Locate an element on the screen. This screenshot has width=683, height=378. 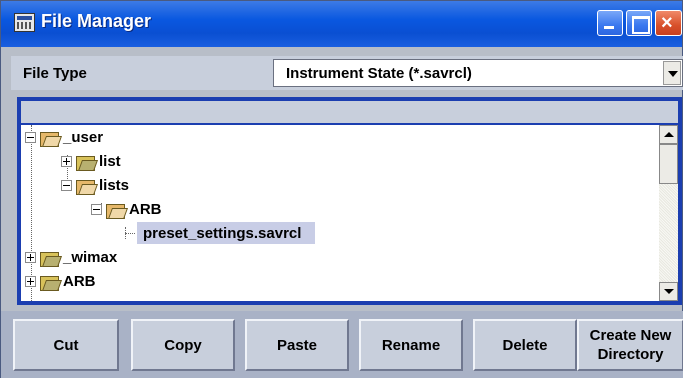
tree-node: list is located at coordinates (91, 161).